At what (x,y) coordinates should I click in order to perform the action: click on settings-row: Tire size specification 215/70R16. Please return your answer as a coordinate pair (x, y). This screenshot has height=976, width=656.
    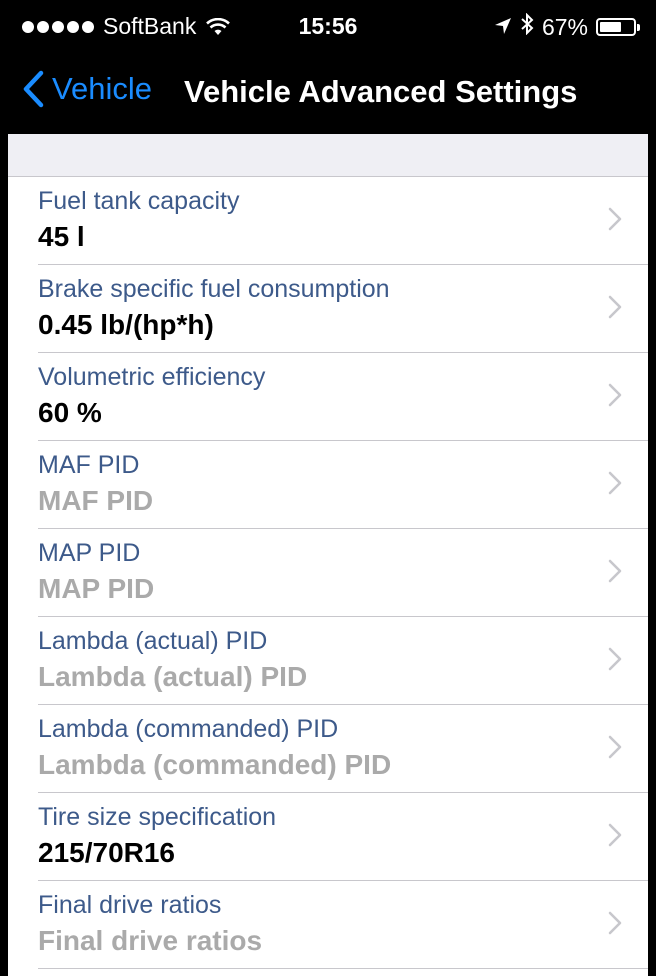
    Looking at the image, I should click on (328, 837).